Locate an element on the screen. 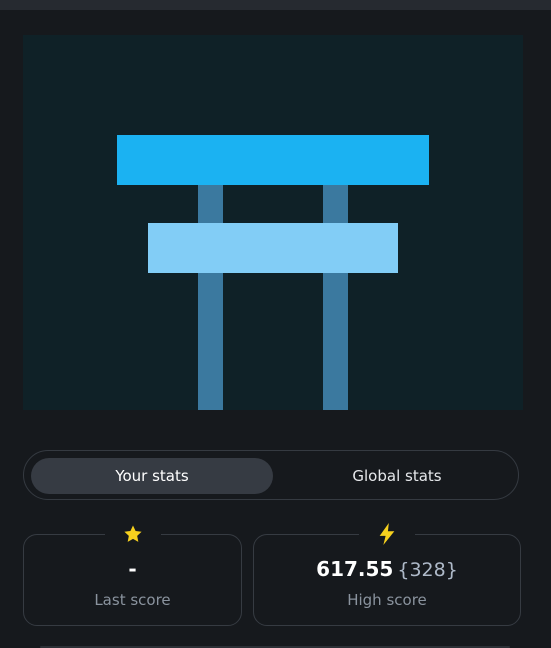 The image size is (551, 648). high-score-label: High score is located at coordinates (387, 600).